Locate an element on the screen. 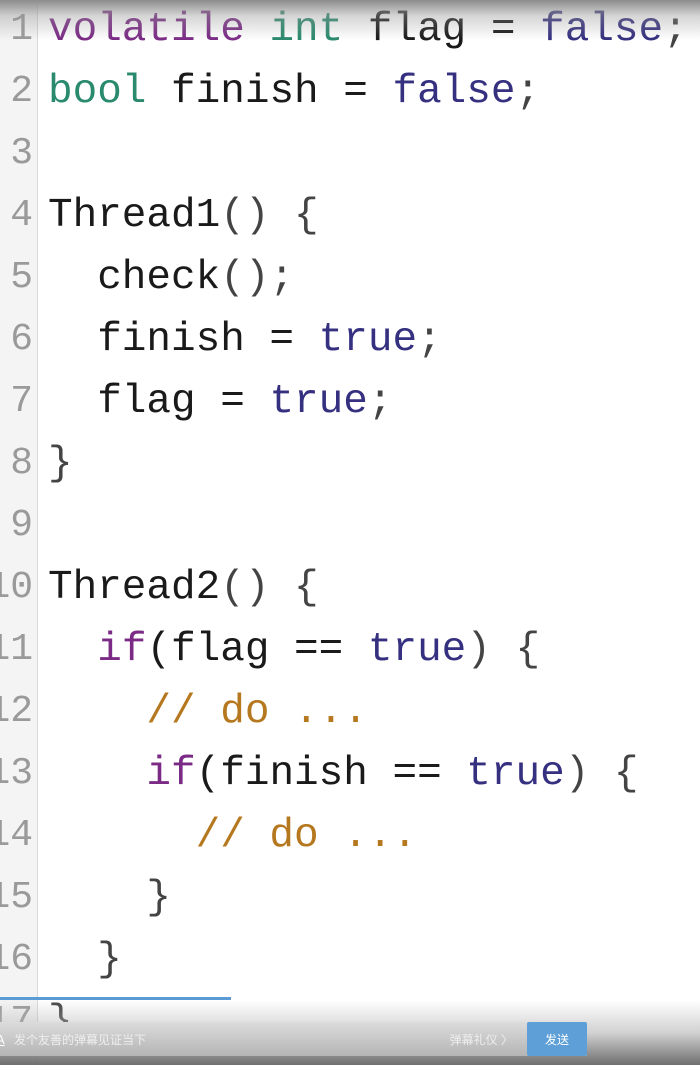 This screenshot has width=700, height=1065. code-line: check(); is located at coordinates (171, 278).